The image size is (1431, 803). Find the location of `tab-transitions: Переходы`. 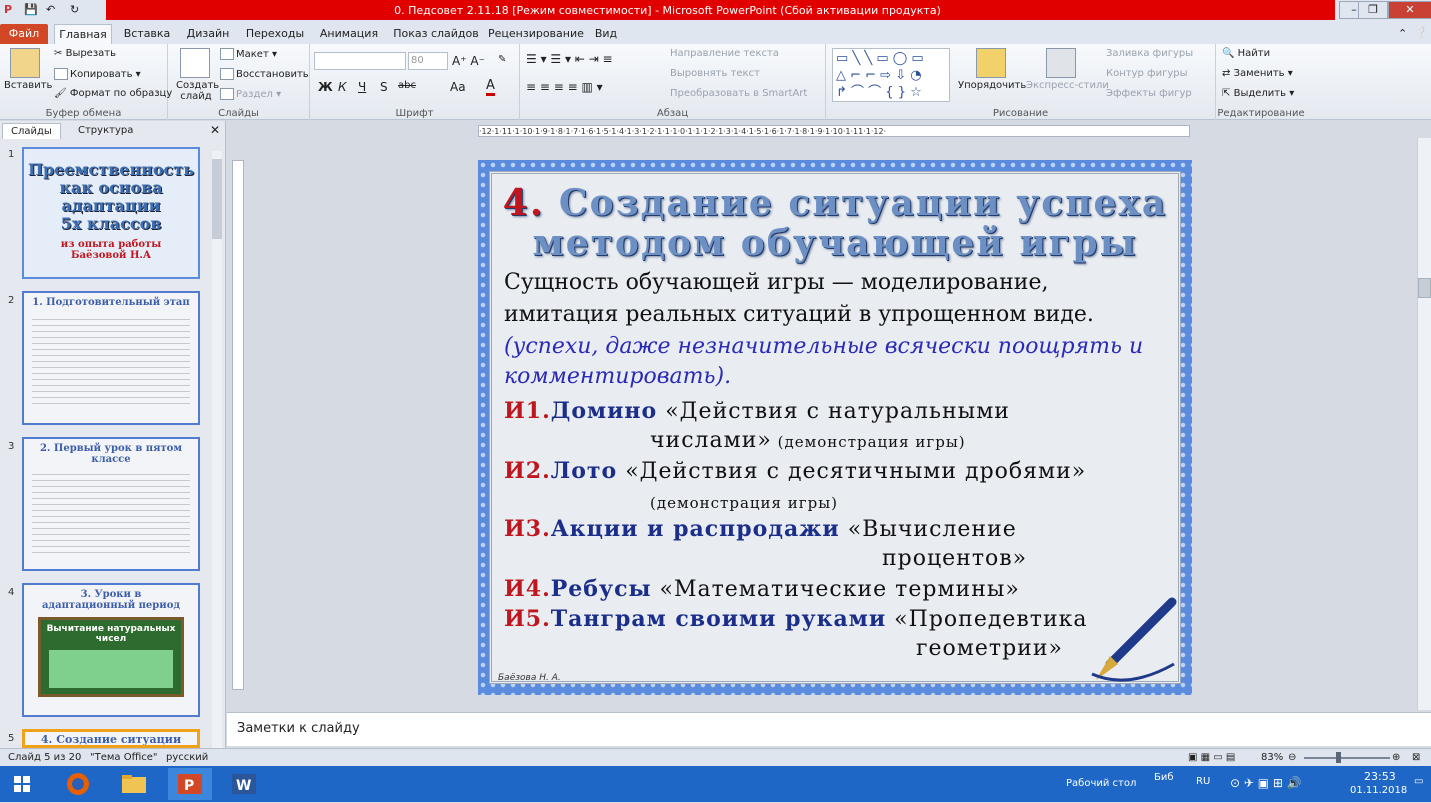

tab-transitions: Переходы is located at coordinates (275, 34).